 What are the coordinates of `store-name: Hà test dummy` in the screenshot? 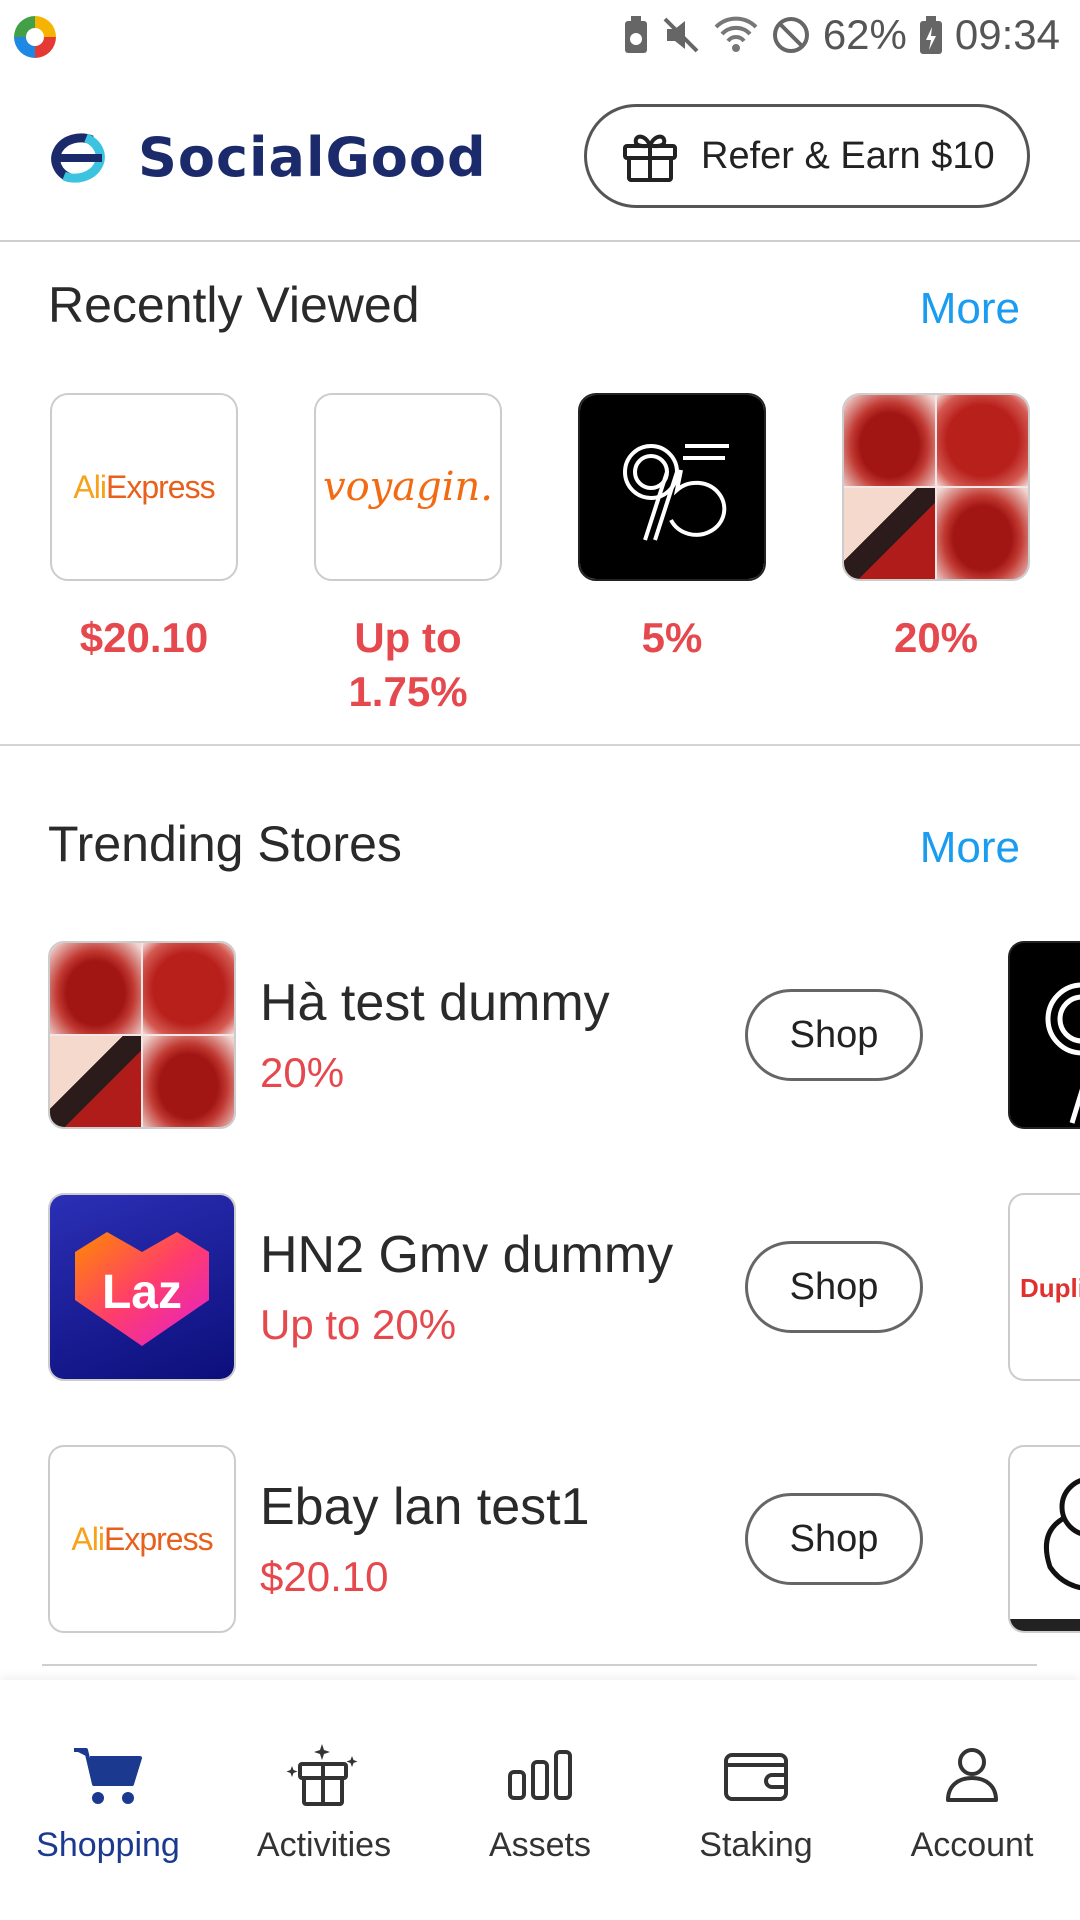 It's located at (435, 1003).